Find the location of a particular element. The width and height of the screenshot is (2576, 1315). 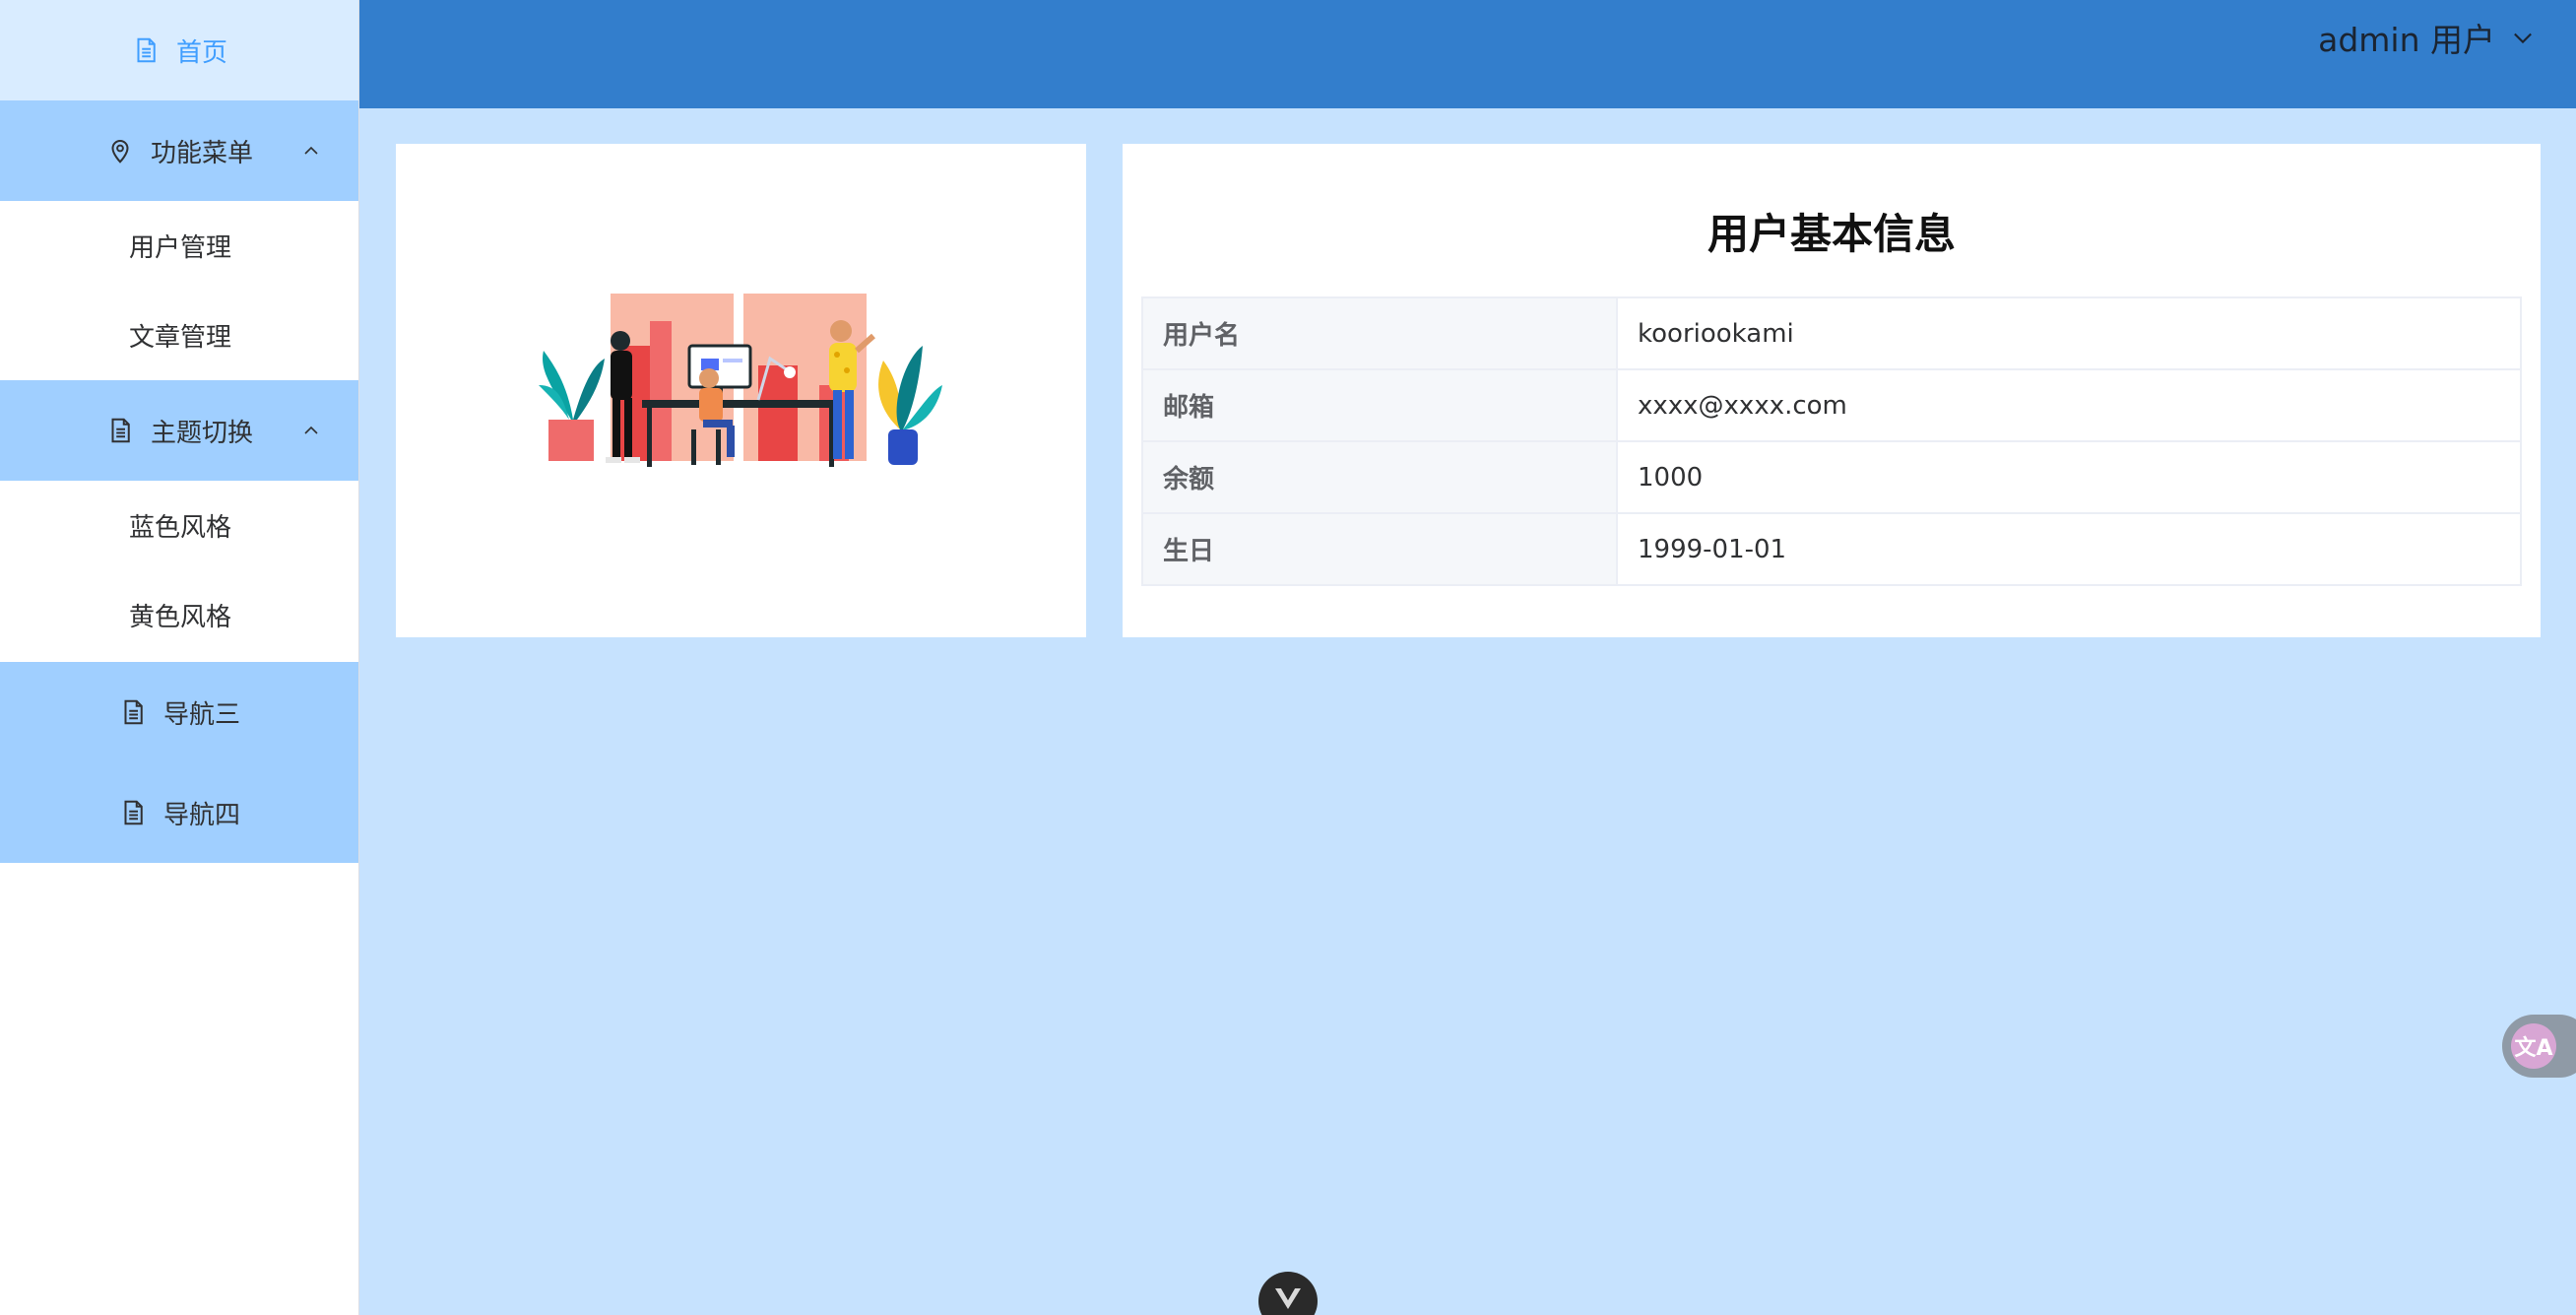

sidebar-item-nav3: 导航三 is located at coordinates (179, 712).